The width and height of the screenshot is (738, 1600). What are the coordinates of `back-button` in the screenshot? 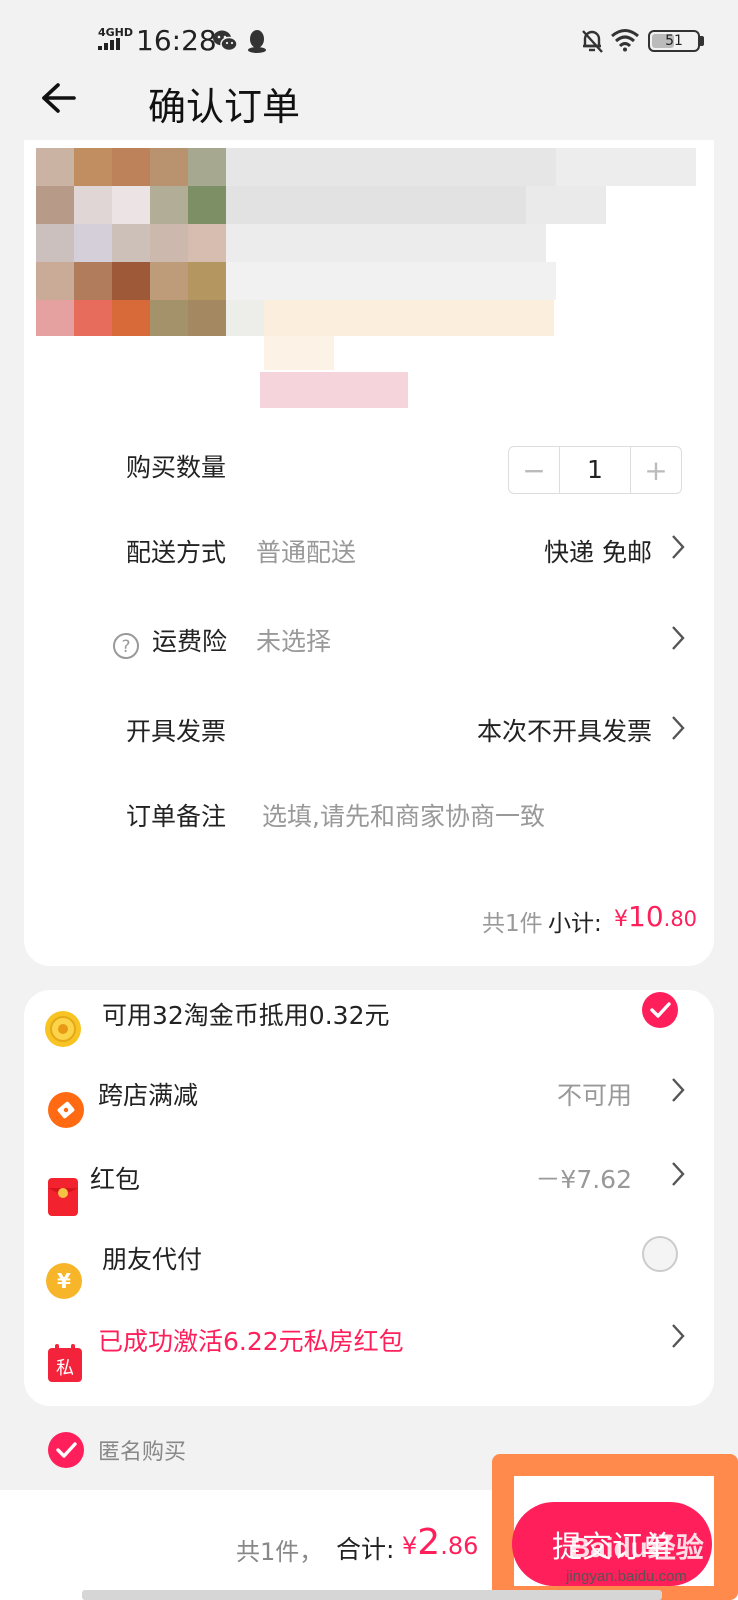 It's located at (58, 98).